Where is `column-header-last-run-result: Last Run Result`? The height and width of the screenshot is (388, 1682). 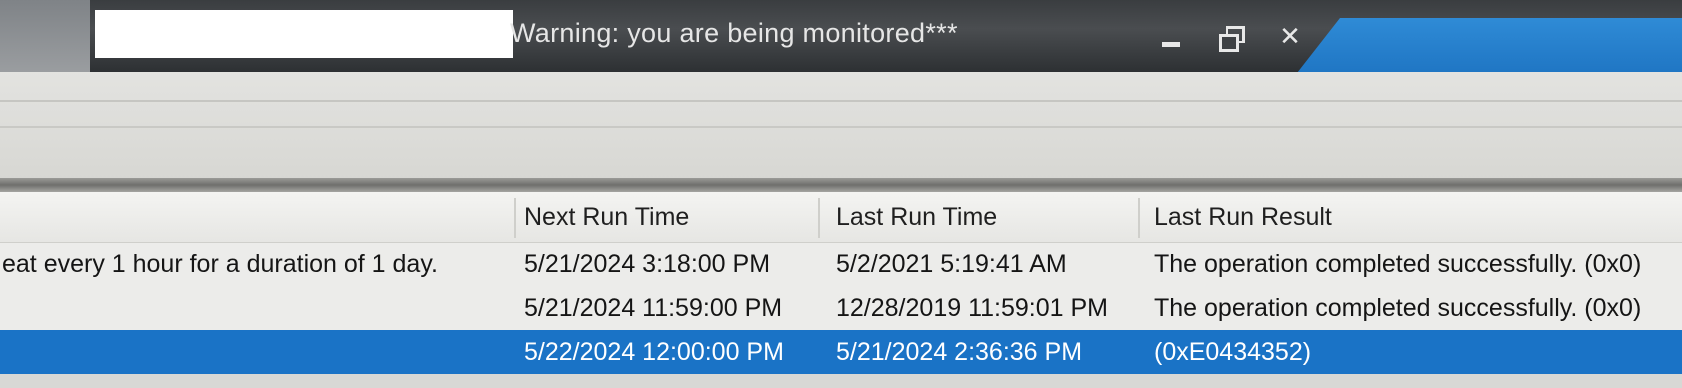 column-header-last-run-result: Last Run Result is located at coordinates (1243, 217).